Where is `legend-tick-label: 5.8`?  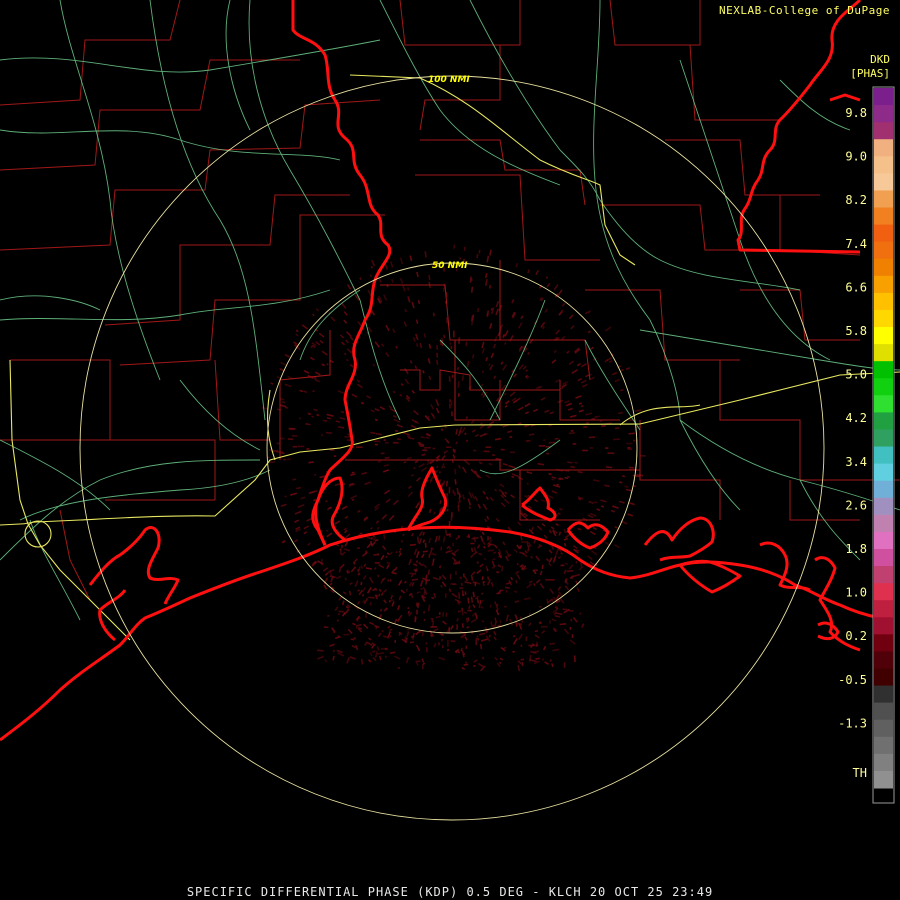 legend-tick-label: 5.8 is located at coordinates (856, 331).